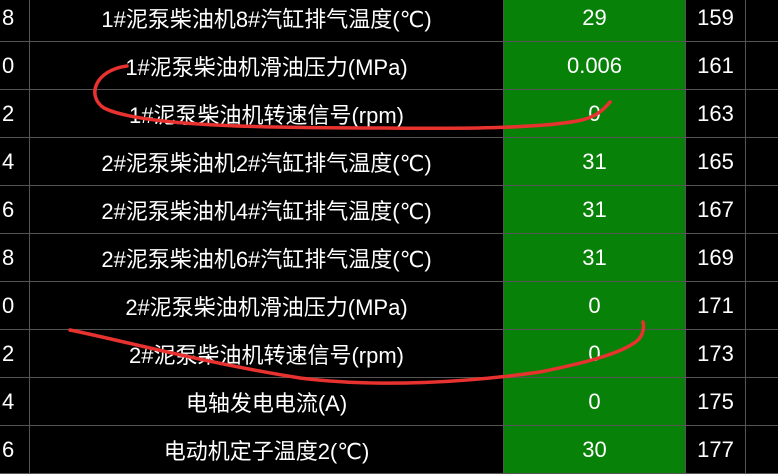 The width and height of the screenshot is (778, 474). Describe the element at coordinates (267, 161) in the screenshot. I see `sensor-name: 2#泥泵柴油机2#汽缸排气温度(℃)` at that location.